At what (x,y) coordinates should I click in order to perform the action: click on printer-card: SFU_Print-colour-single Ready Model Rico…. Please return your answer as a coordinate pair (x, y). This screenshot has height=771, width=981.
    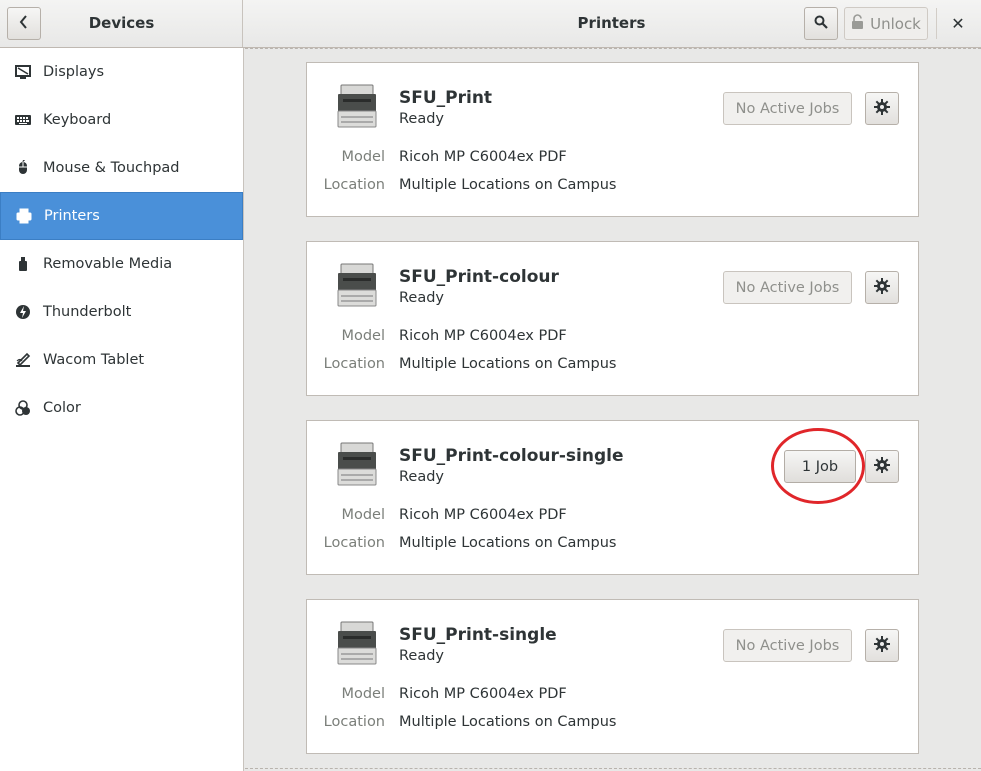
    Looking at the image, I should click on (612, 497).